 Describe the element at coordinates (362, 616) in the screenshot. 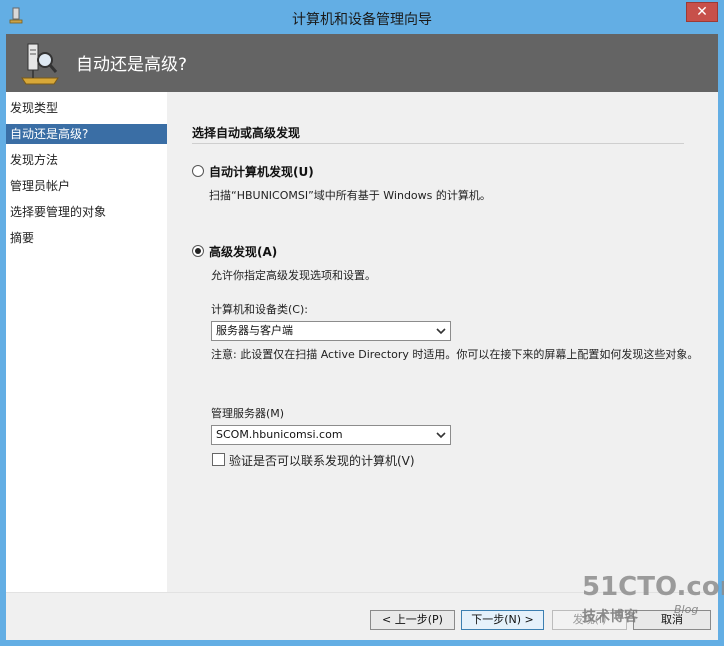

I see `wizard-footer: < 上一步(P) 下一步(N) > 发现(I) 取消` at that location.